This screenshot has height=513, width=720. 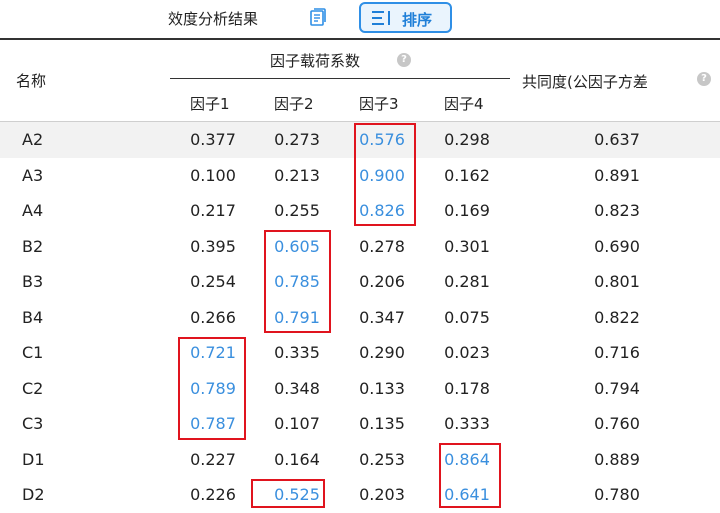 What do you see at coordinates (382, 494) in the screenshot?
I see `loading-cell: 0.203` at bounding box center [382, 494].